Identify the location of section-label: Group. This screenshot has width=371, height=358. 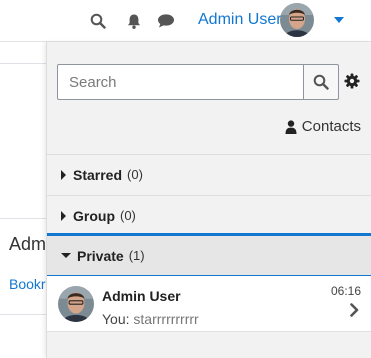
(94, 215).